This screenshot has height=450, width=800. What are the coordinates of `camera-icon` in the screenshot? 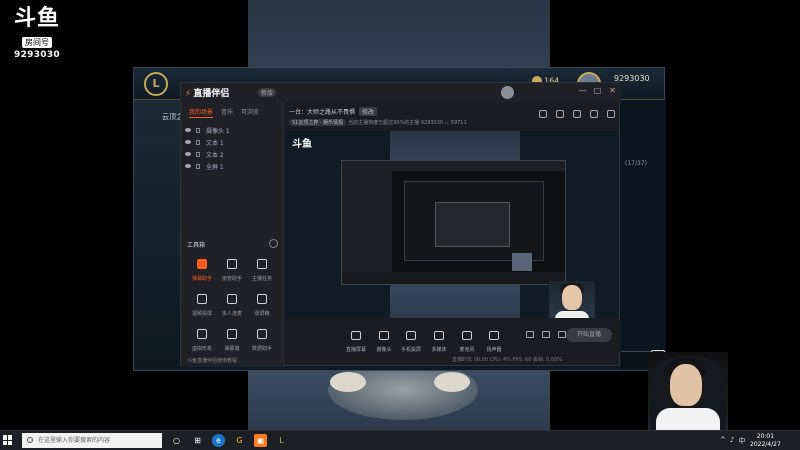 It's located at (384, 335).